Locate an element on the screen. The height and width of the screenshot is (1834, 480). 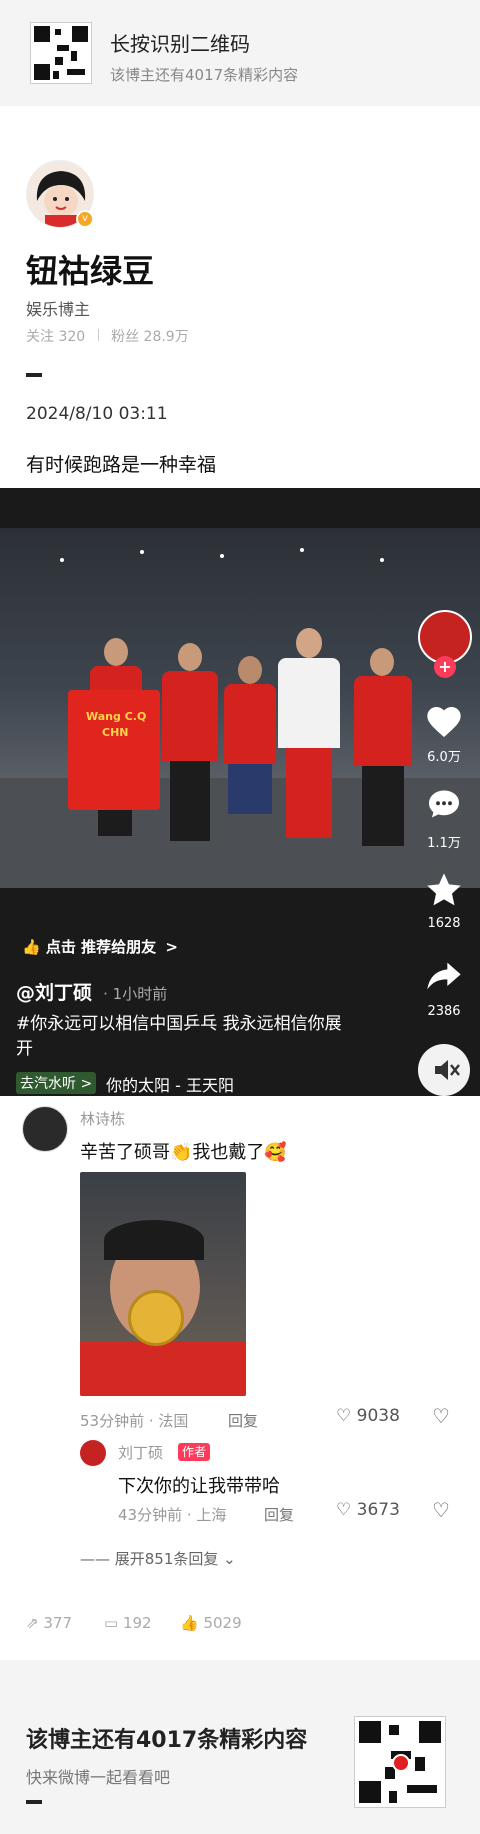
video-time: · 1小时前 is located at coordinates (135, 994).